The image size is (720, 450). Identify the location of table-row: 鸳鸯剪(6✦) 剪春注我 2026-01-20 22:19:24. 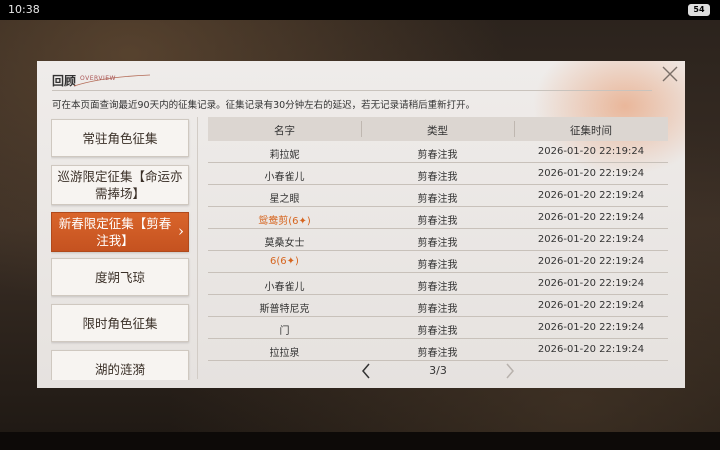
(438, 218).